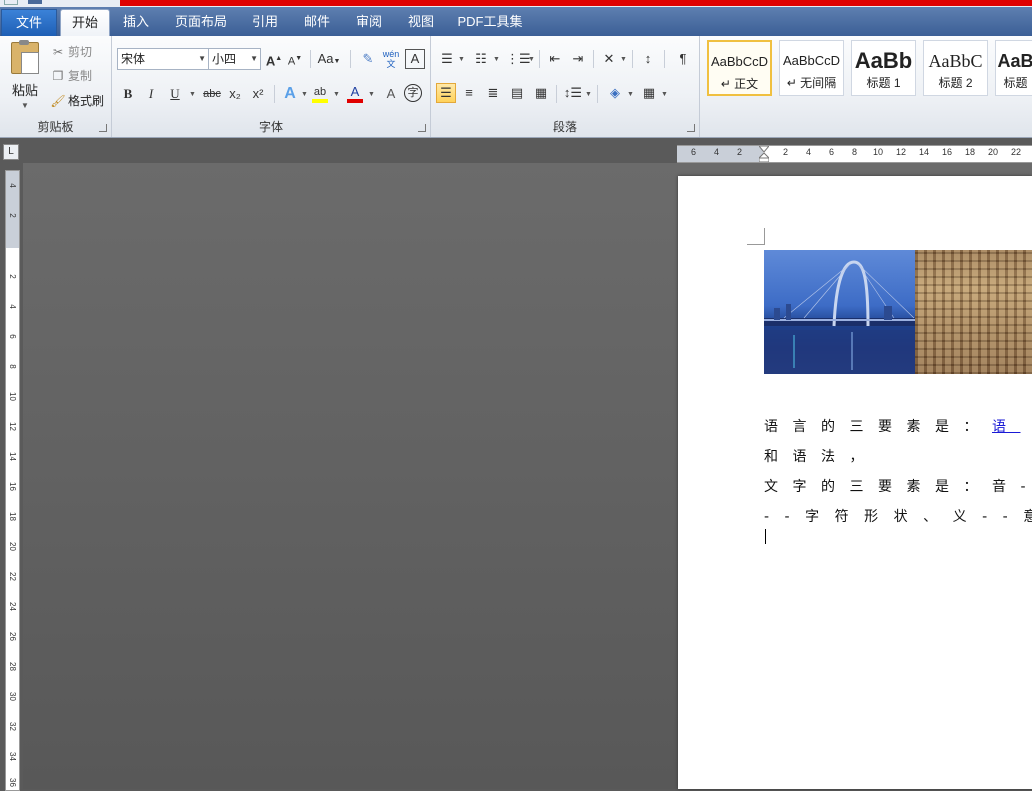 This screenshot has height=791, width=1032. What do you see at coordinates (447, 59) in the screenshot?
I see `bullets-button: ☰` at bounding box center [447, 59].